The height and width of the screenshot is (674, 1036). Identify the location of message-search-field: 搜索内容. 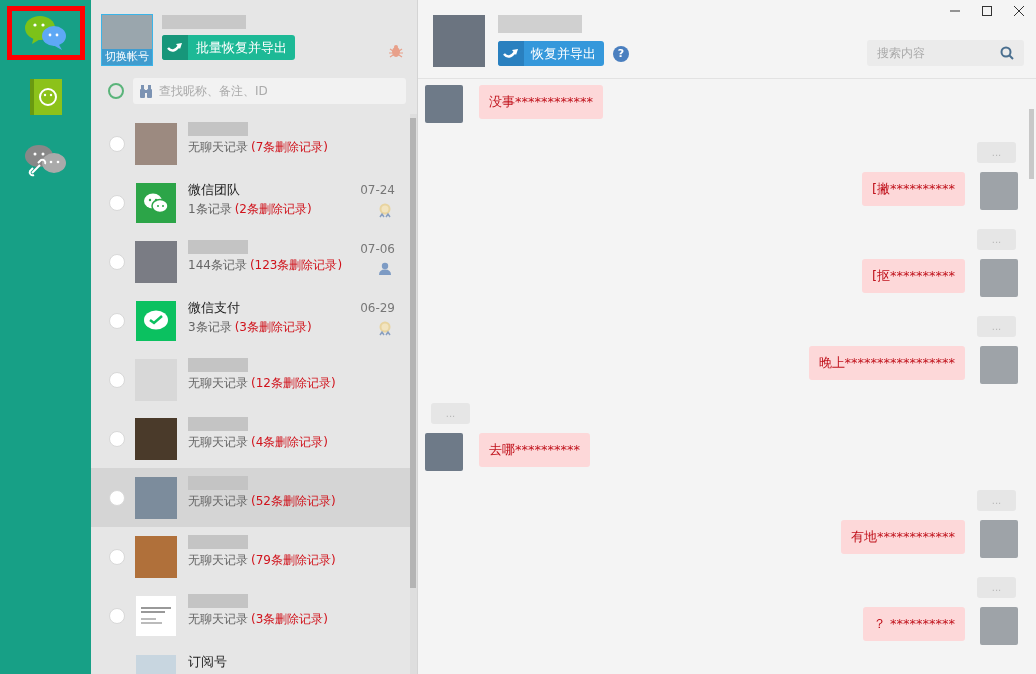
(945, 53).